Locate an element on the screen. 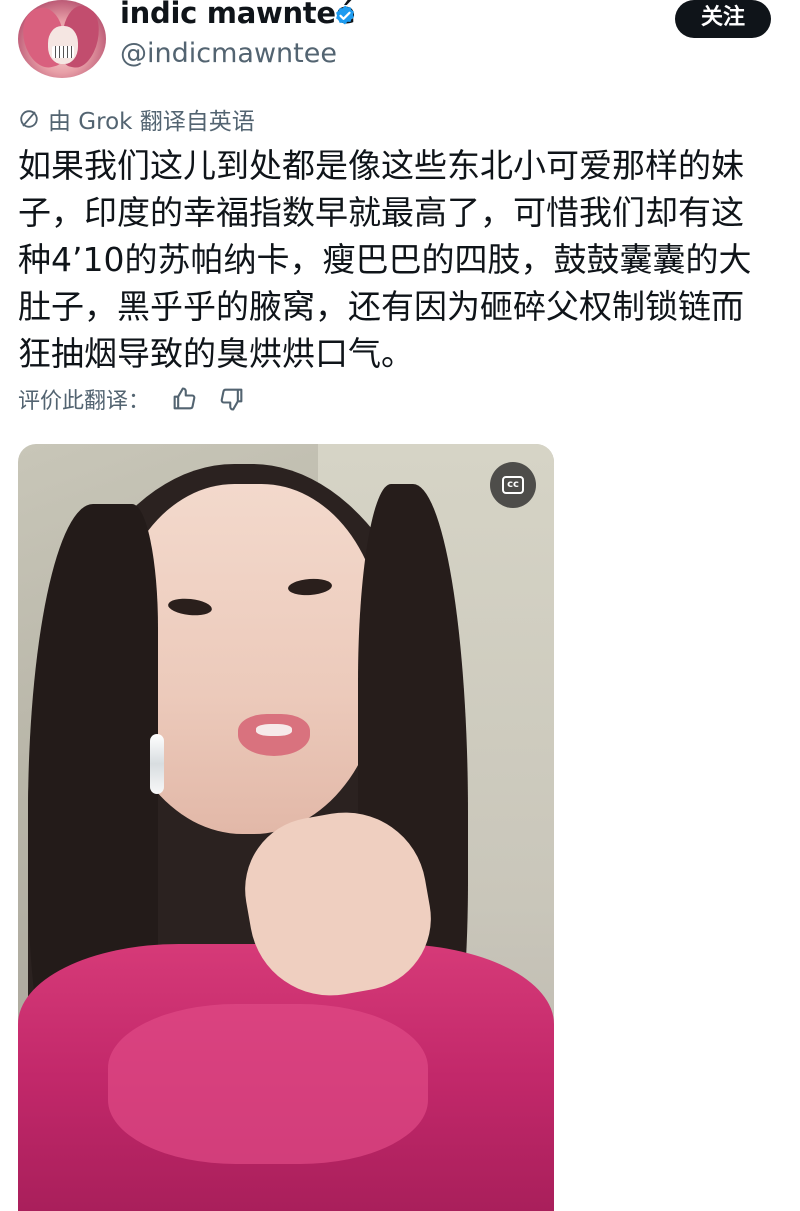 Image resolution: width=800 pixels, height=1211 pixels. thumbs-down-icon is located at coordinates (232, 399).